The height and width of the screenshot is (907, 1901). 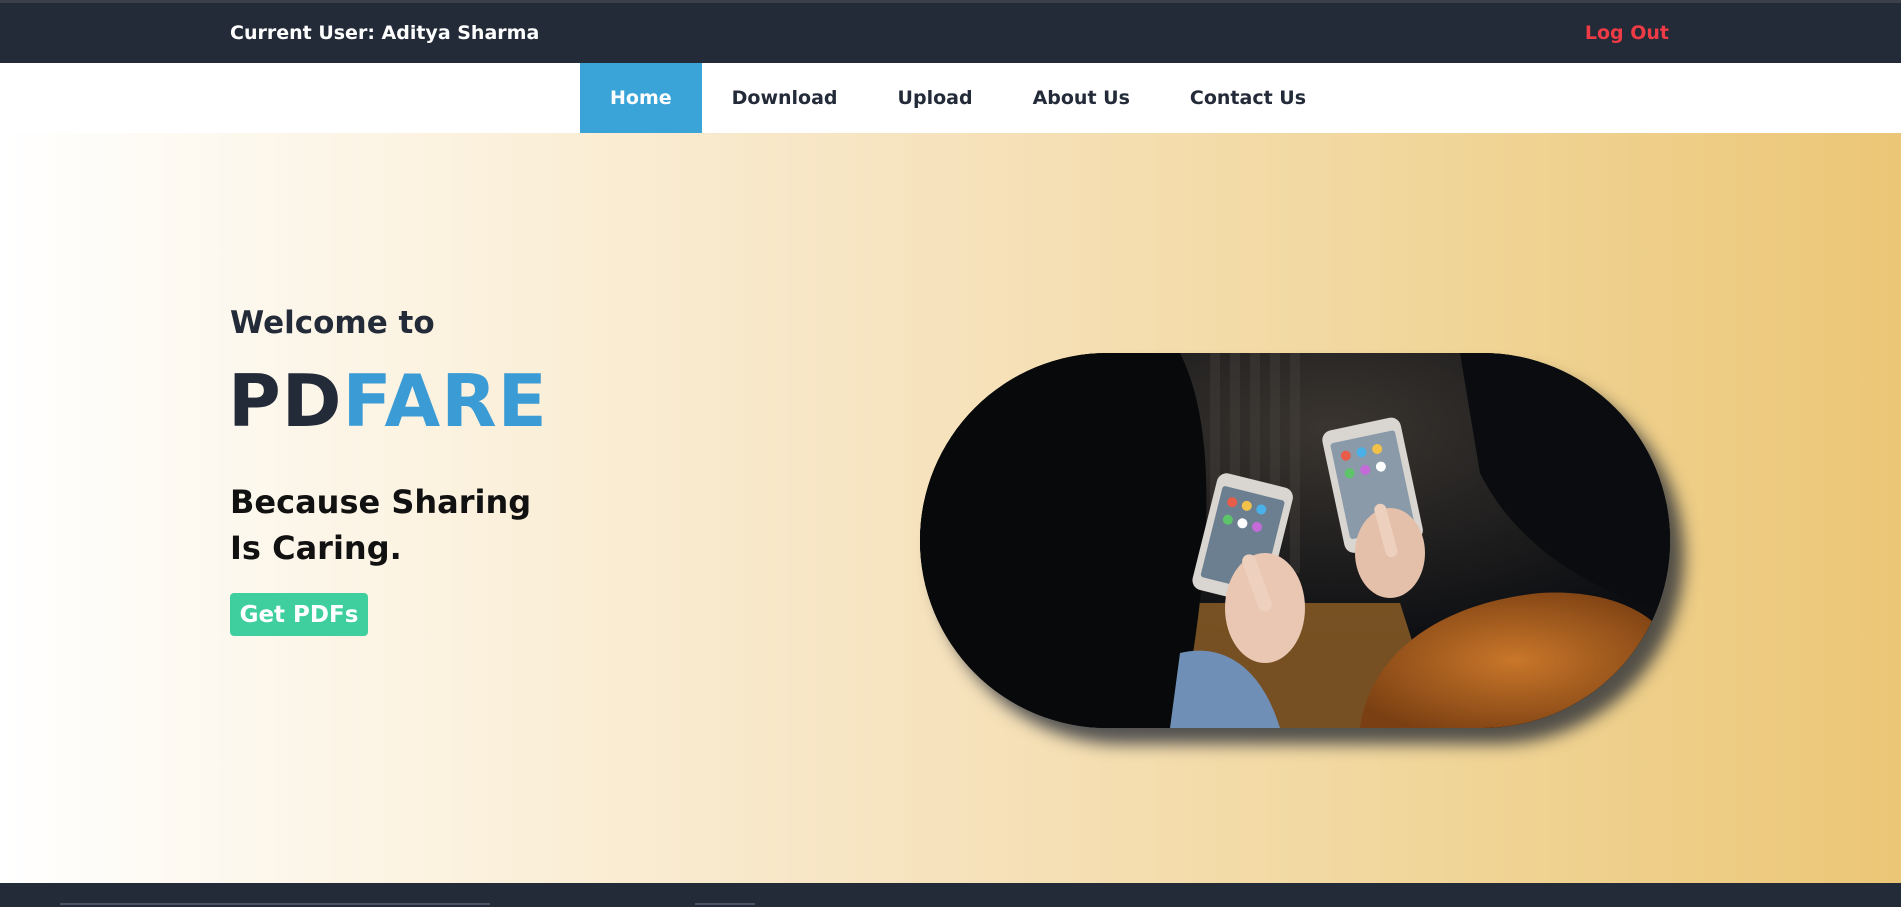 I want to click on current-user-label: Current User: Aditya Sharma, so click(x=385, y=33).